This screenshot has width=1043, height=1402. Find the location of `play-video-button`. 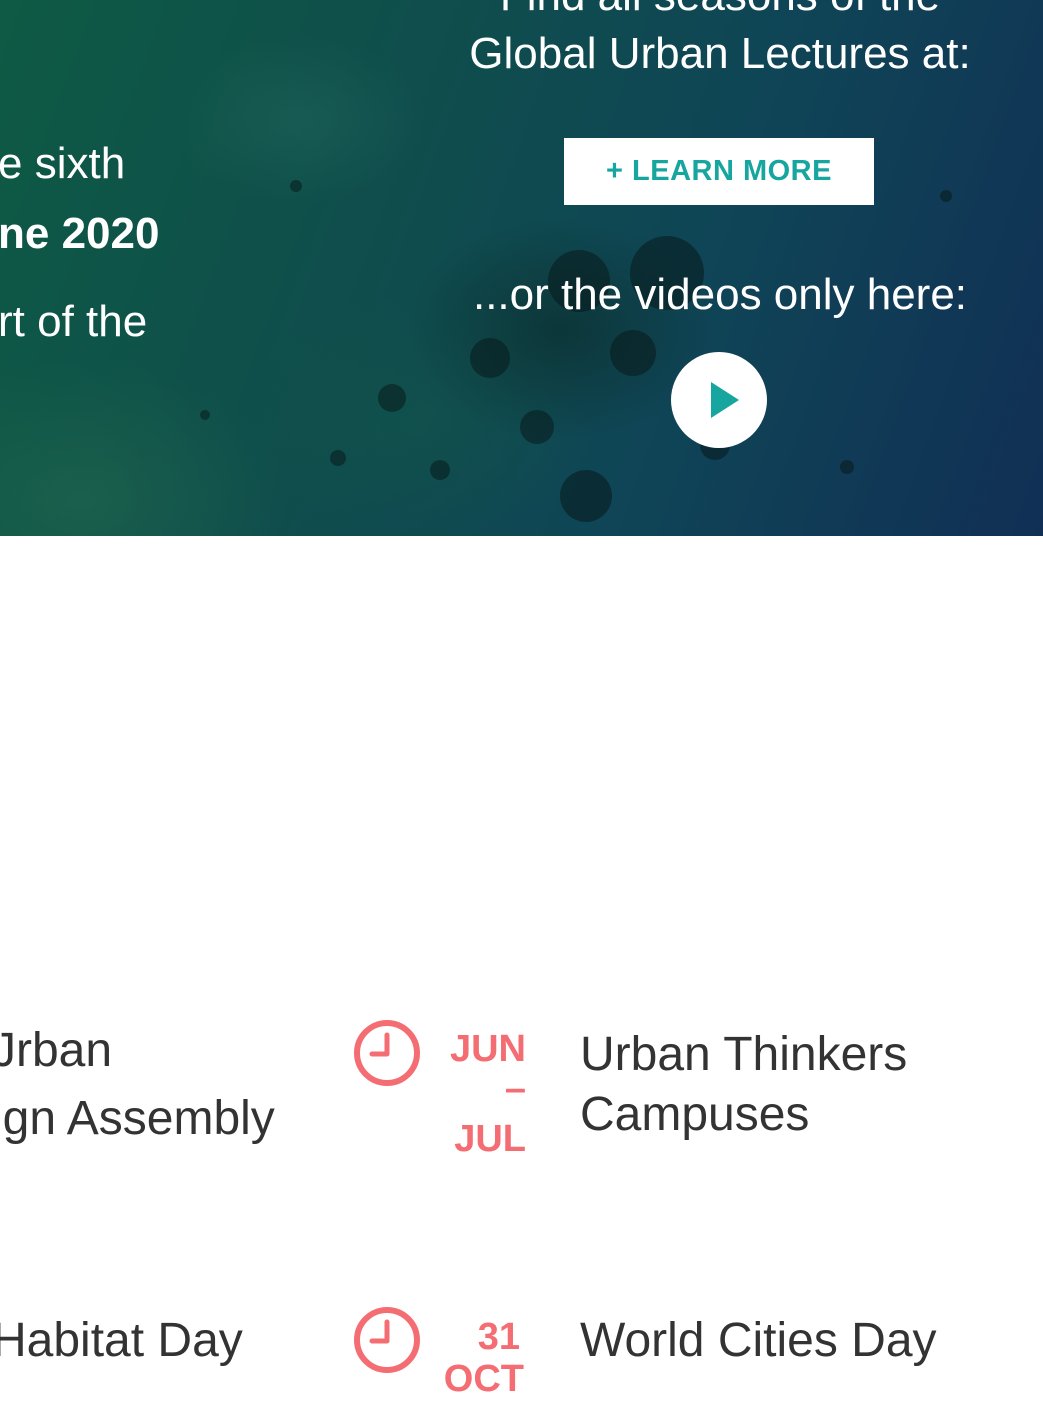

play-video-button is located at coordinates (719, 400).